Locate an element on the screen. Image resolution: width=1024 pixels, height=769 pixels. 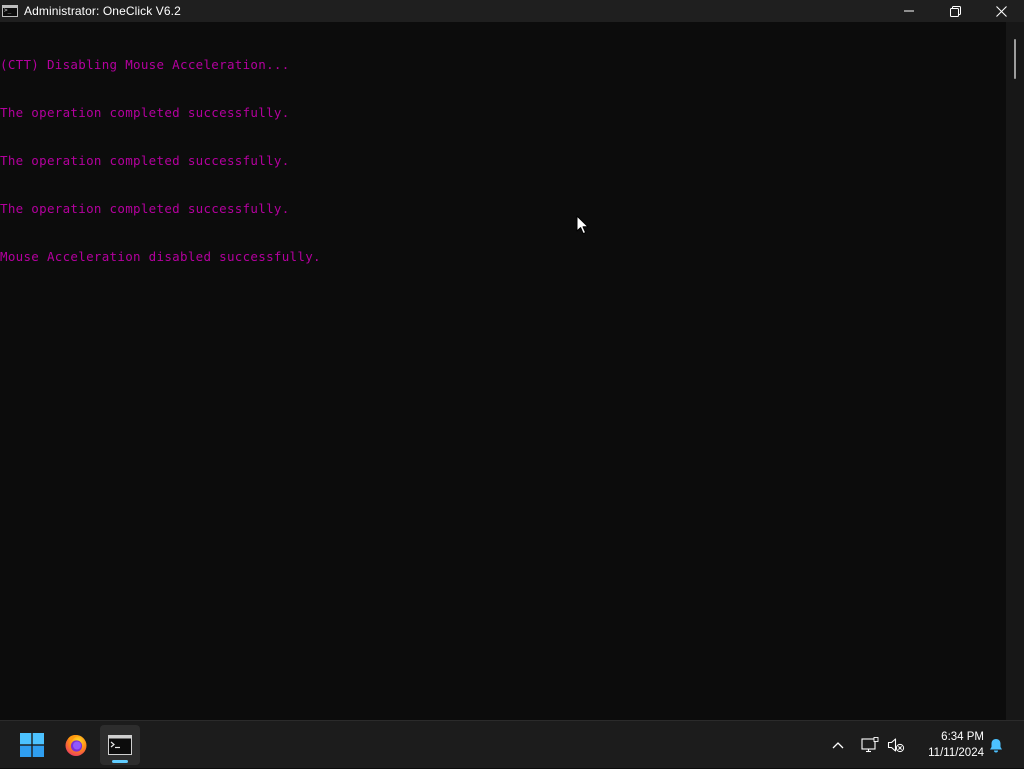
notification-bell-icon is located at coordinates (996, 745).